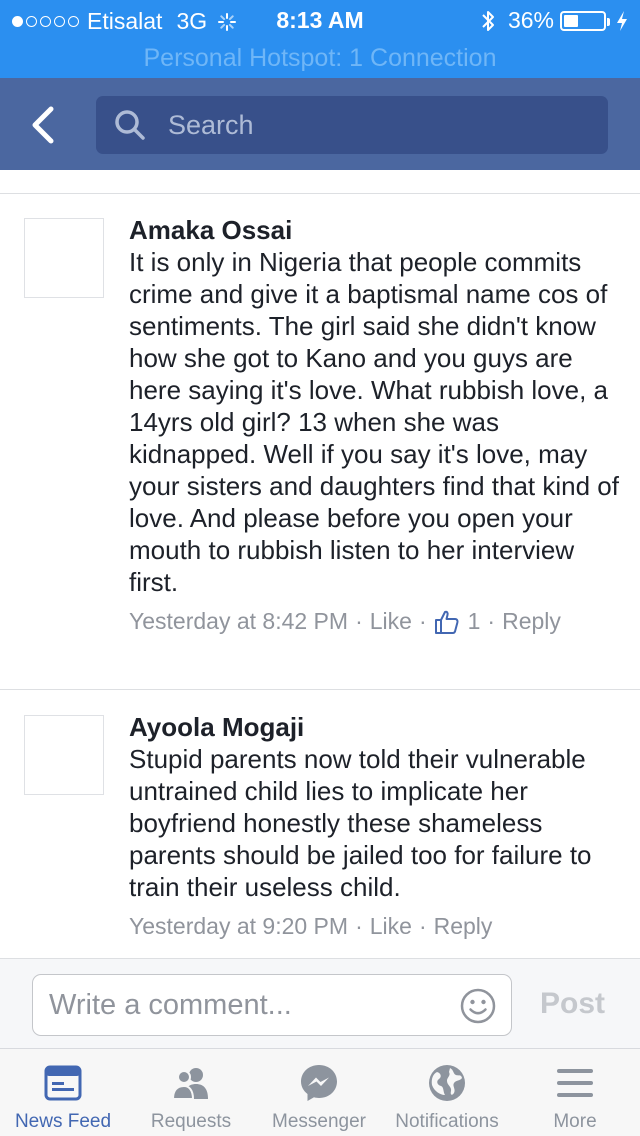 This screenshot has height=1136, width=640. Describe the element at coordinates (478, 1006) in the screenshot. I see `emoji-smiley-icon` at that location.